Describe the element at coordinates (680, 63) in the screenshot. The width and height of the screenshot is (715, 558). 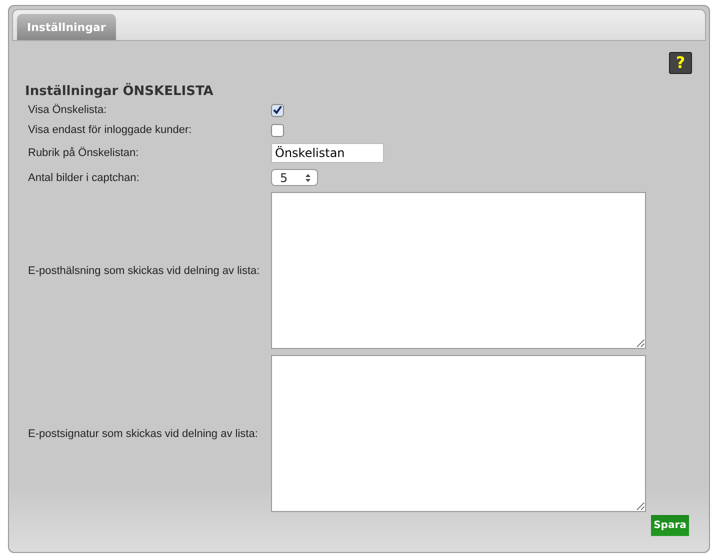
I see `help-button: ?` at that location.